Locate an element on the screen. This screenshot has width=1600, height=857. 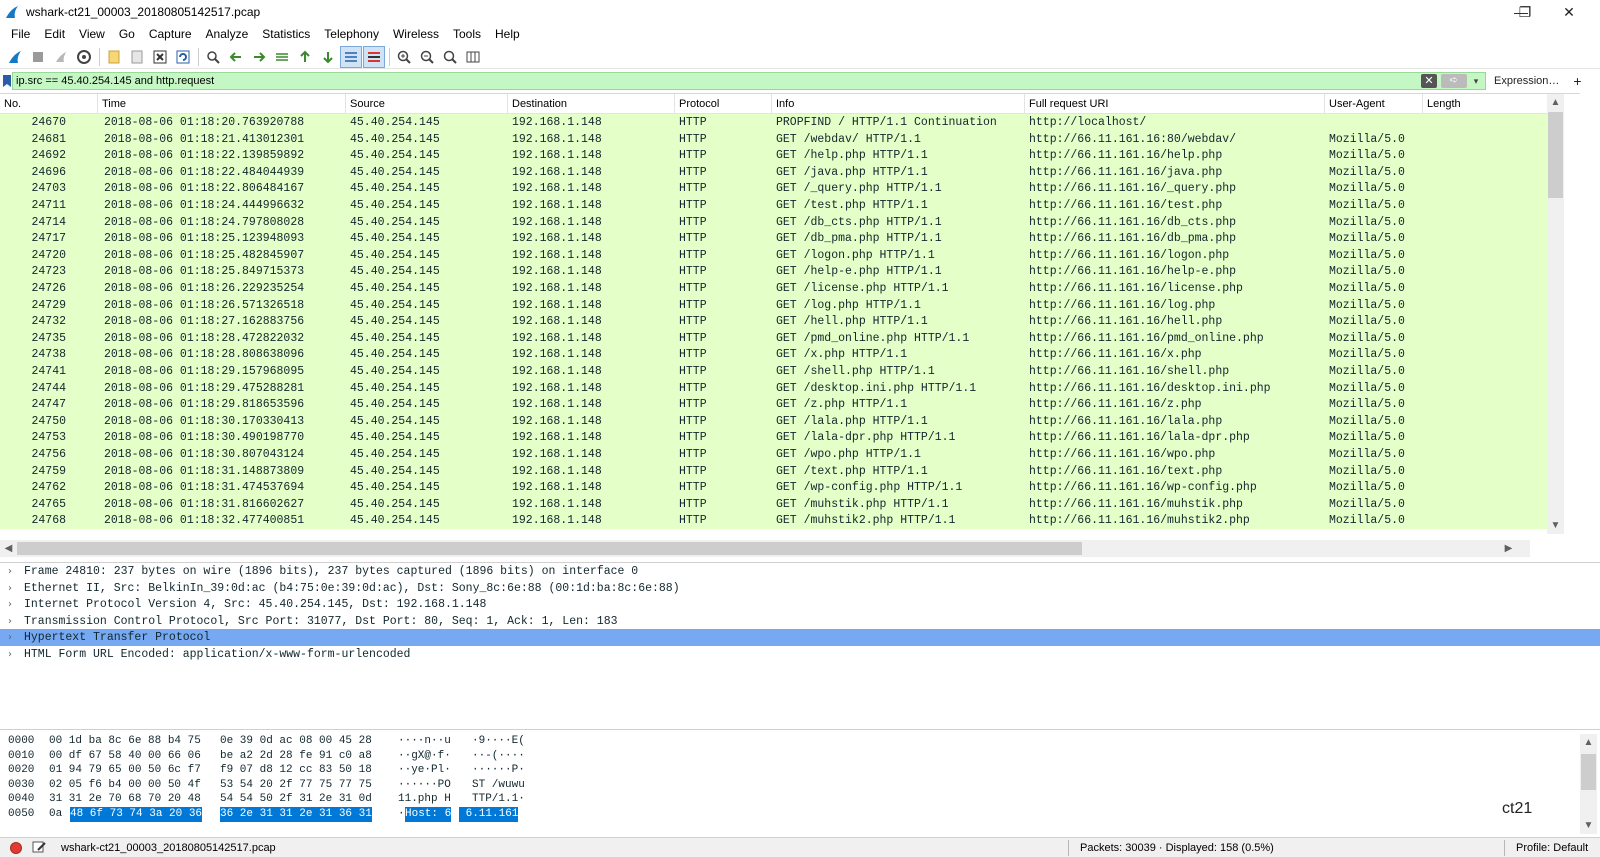
menu-analyze: Analyze is located at coordinates (227, 34).